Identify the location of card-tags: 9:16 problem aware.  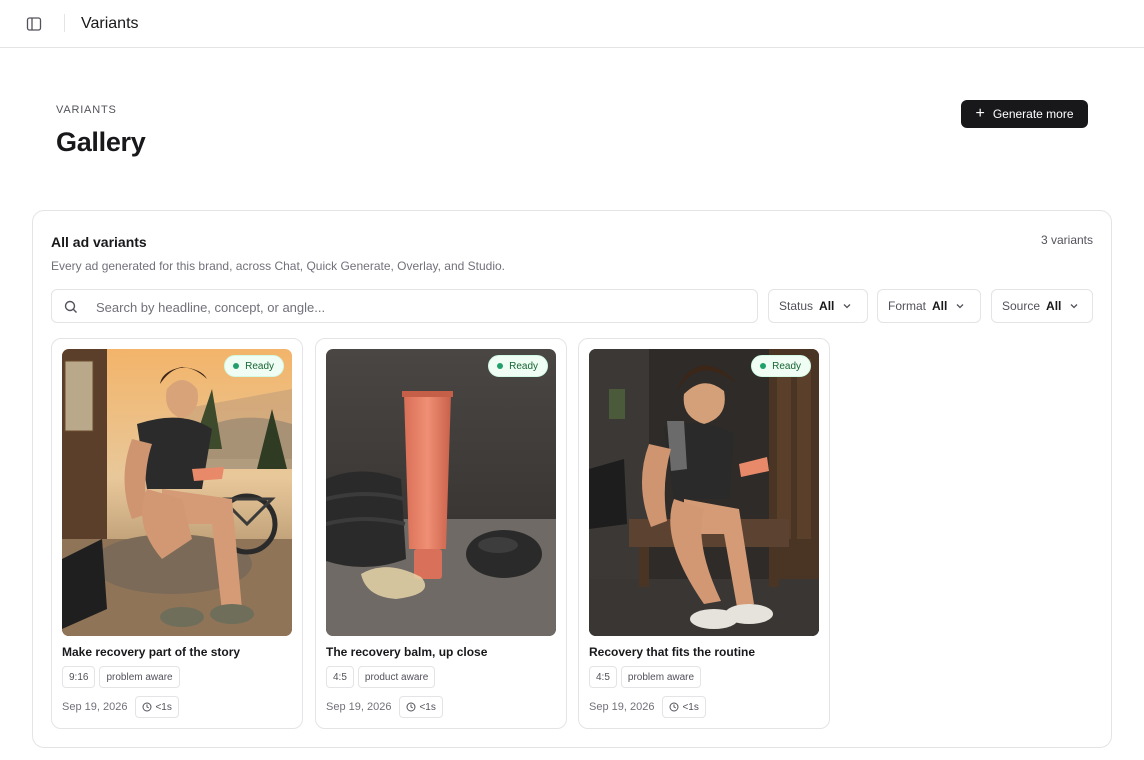
(121, 677).